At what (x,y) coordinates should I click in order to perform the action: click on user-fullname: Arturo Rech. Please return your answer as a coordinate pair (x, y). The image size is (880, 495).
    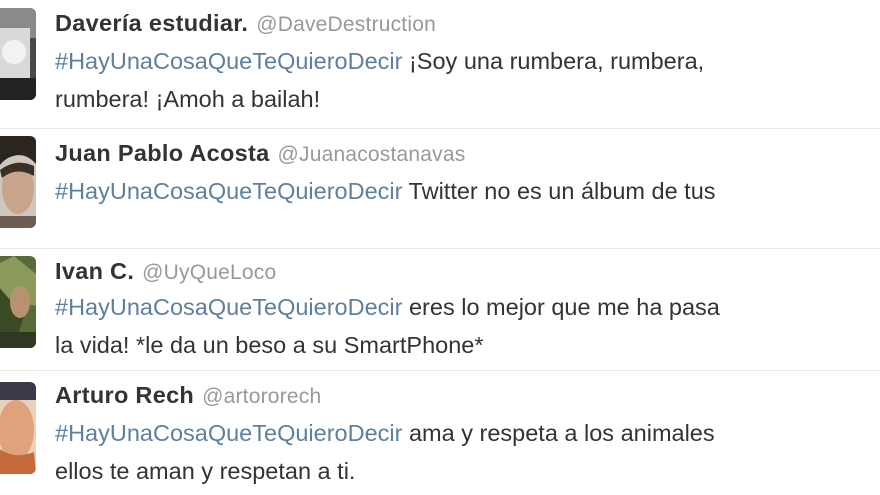
    Looking at the image, I should click on (124, 395).